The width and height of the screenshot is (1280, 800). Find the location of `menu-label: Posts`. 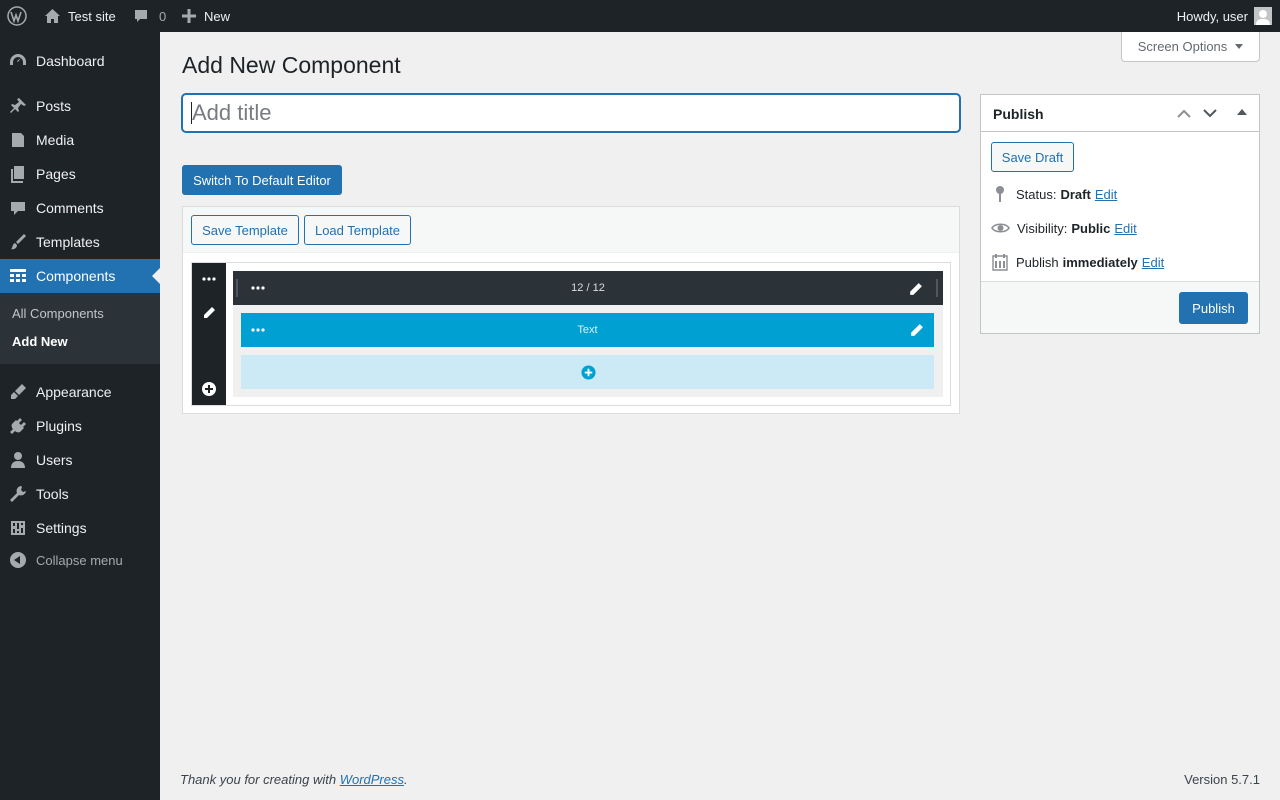

menu-label: Posts is located at coordinates (54, 106).